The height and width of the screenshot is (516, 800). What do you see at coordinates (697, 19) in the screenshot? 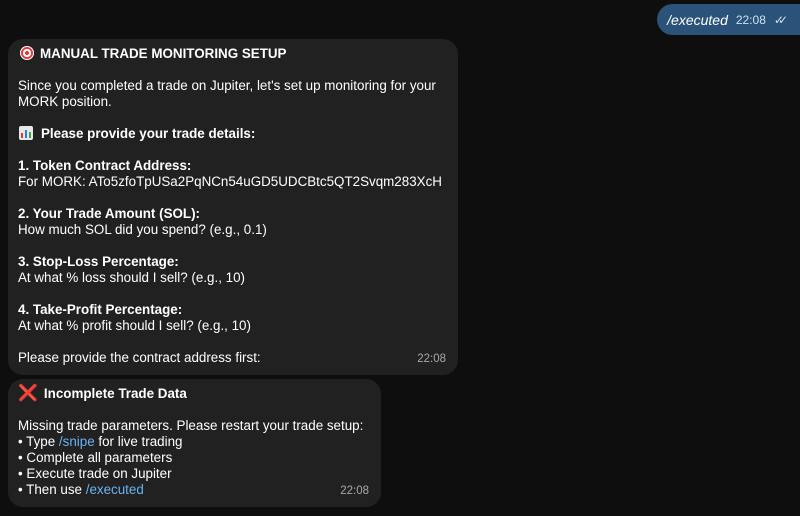
I see `outgoing-message-text: /executed` at bounding box center [697, 19].